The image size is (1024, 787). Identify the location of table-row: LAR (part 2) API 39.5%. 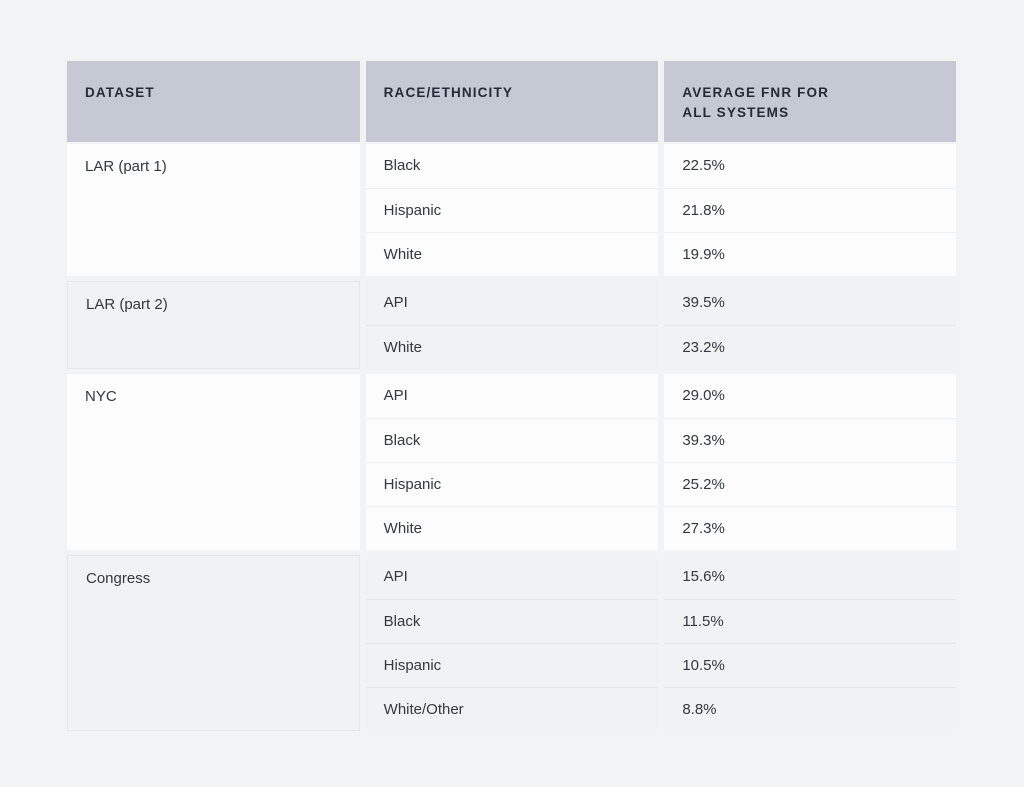
(511, 325).